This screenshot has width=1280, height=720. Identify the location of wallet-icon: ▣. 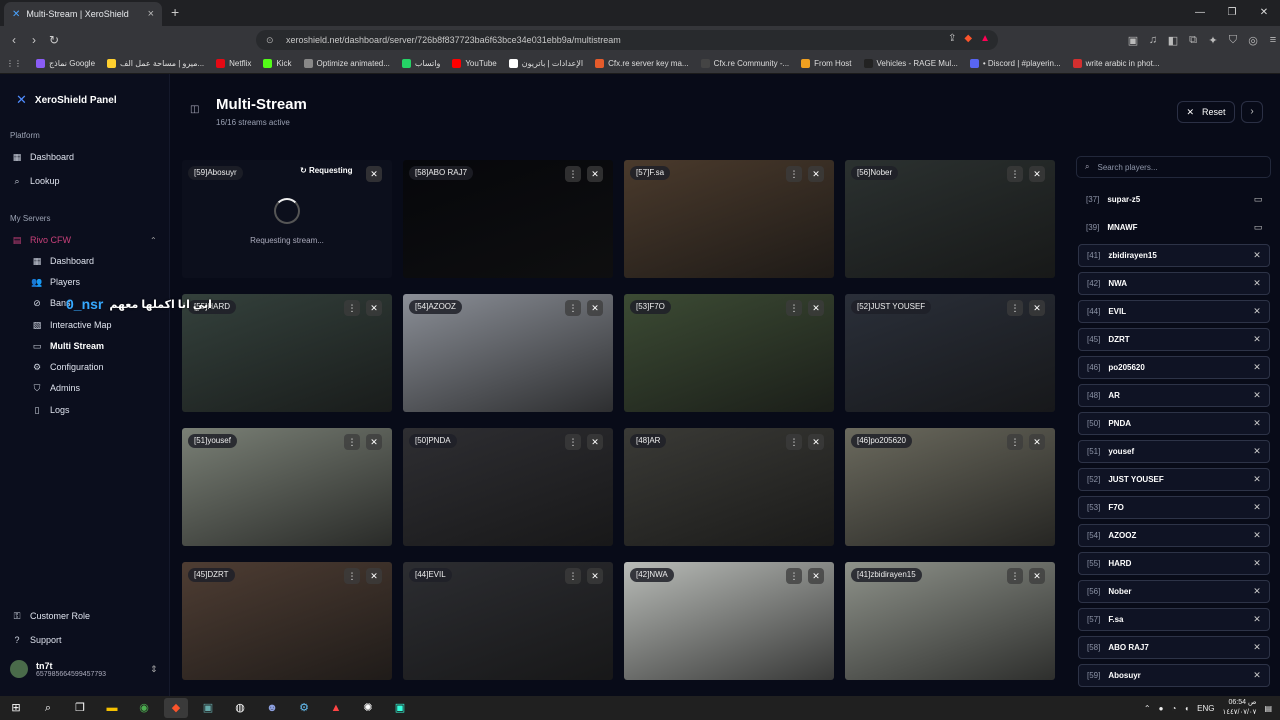
(1133, 40).